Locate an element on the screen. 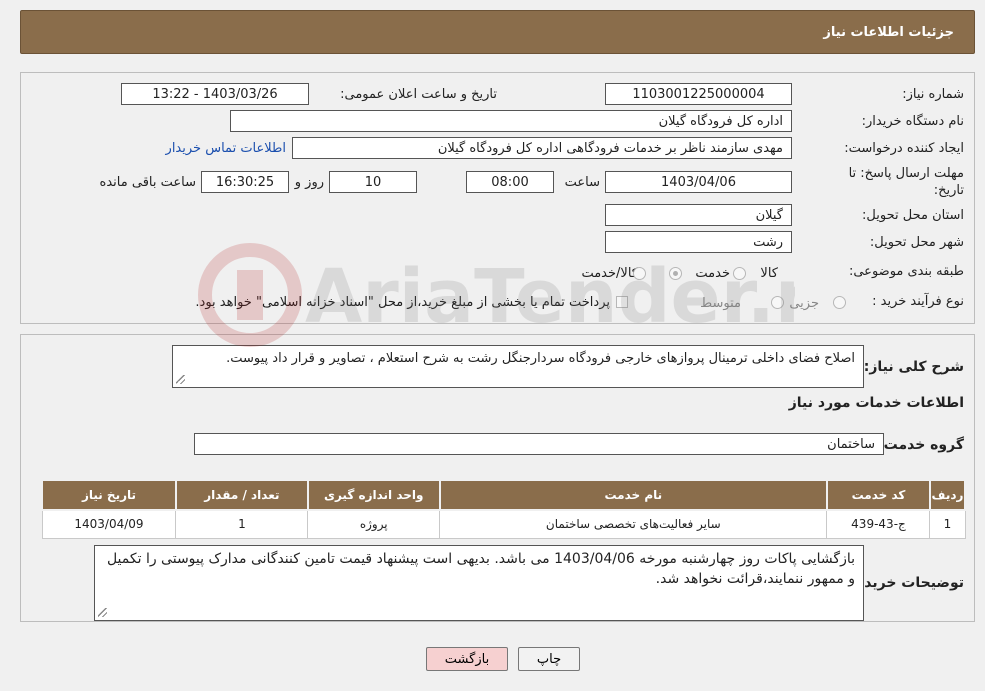 The width and height of the screenshot is (985, 691). col-need-date: تاریخ نیاز is located at coordinates (109, 495).